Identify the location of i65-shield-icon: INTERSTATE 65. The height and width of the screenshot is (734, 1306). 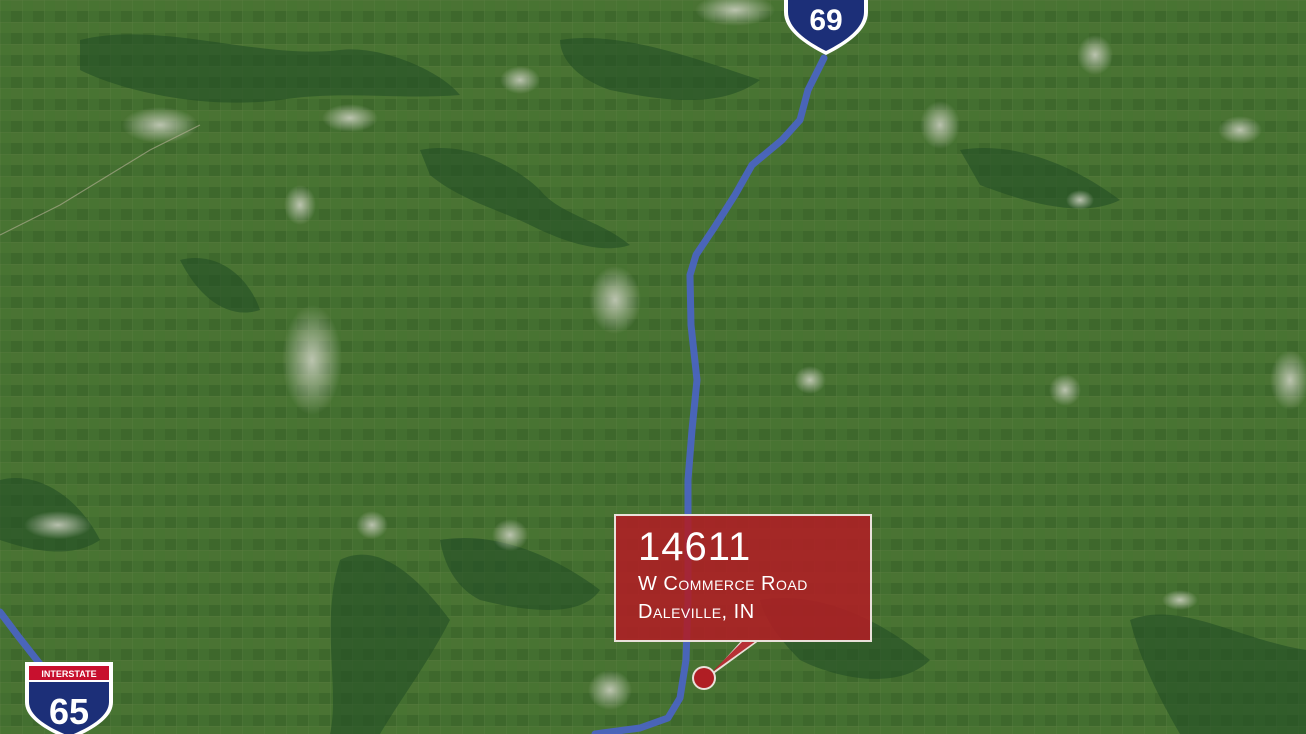
(69, 698).